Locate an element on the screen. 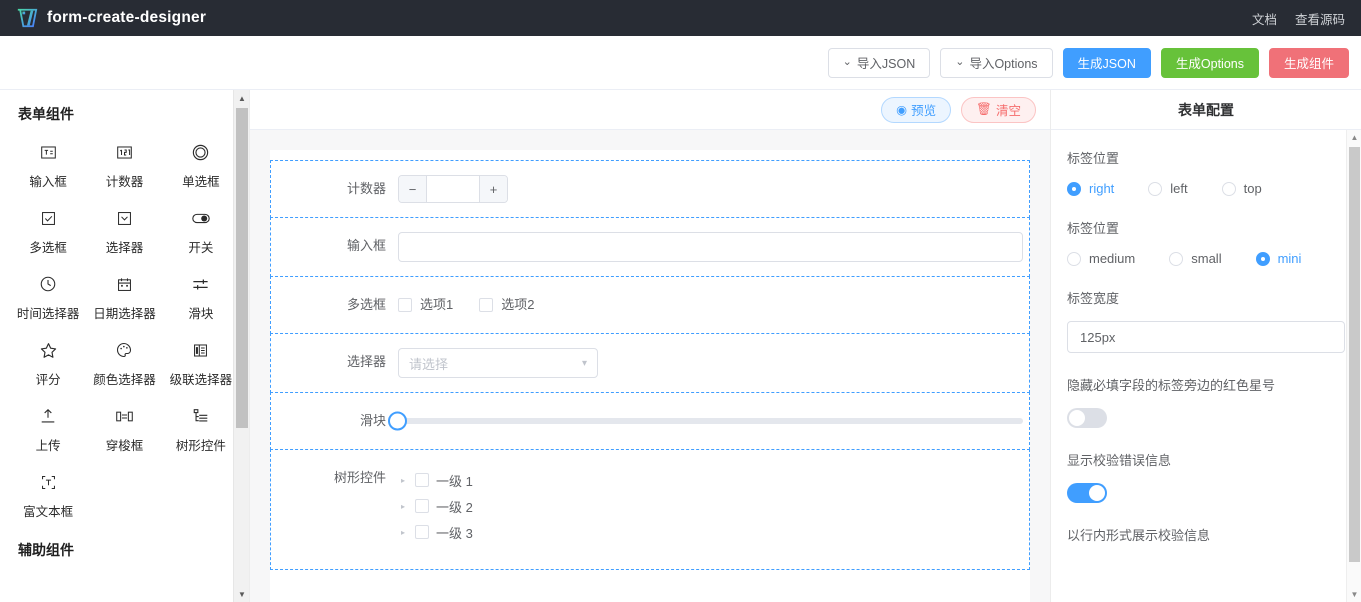  radio-label: right is located at coordinates (1102, 188).